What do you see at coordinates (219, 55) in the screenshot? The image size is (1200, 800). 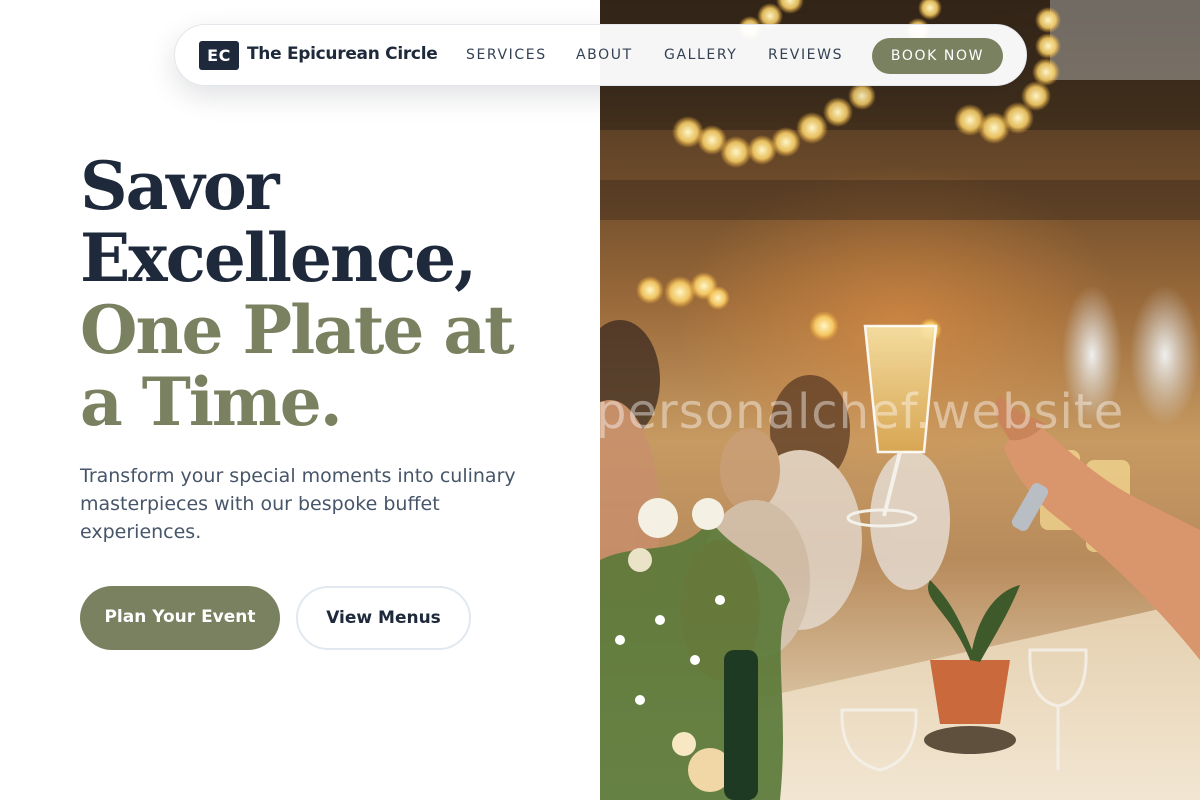 I see `logo-badge: EC` at bounding box center [219, 55].